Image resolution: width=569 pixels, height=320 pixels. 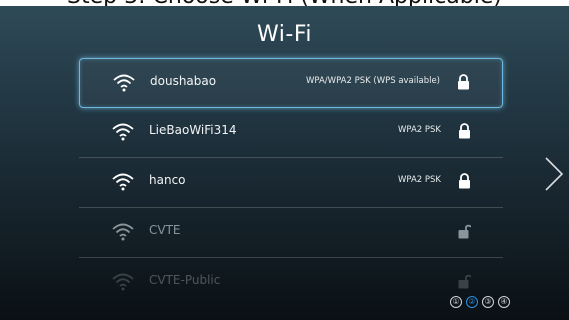 I want to click on network-row-cvte-public: CVTE-Public, so click(x=291, y=283).